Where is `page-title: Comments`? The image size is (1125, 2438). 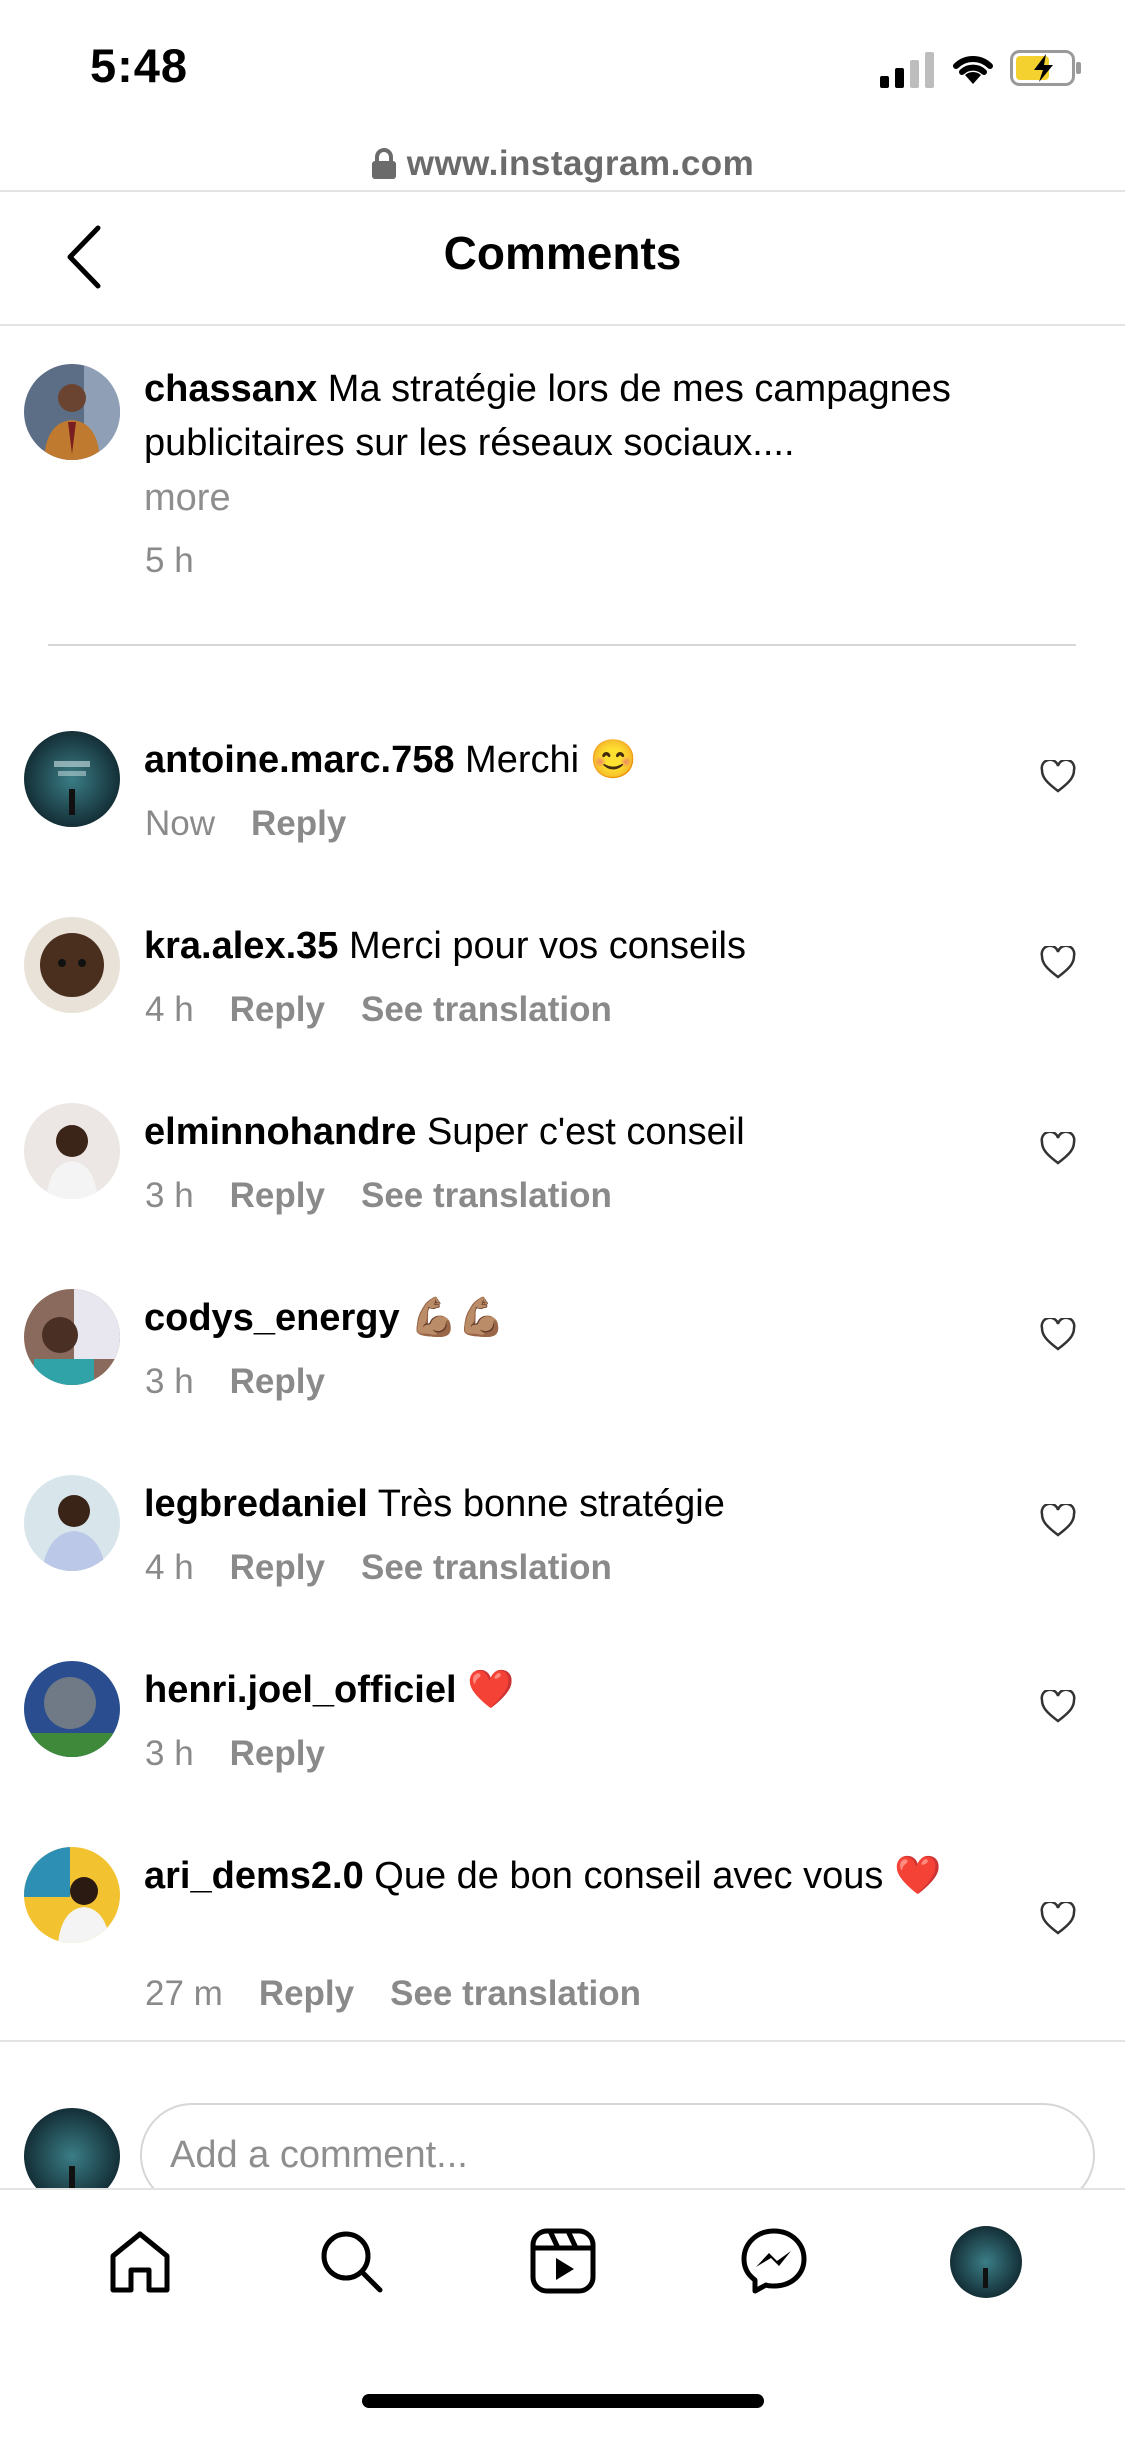
page-title: Comments is located at coordinates (562, 253).